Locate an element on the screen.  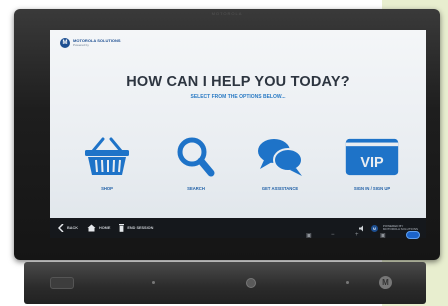
vip-card-icon: VIP is located at coordinates (372, 157).